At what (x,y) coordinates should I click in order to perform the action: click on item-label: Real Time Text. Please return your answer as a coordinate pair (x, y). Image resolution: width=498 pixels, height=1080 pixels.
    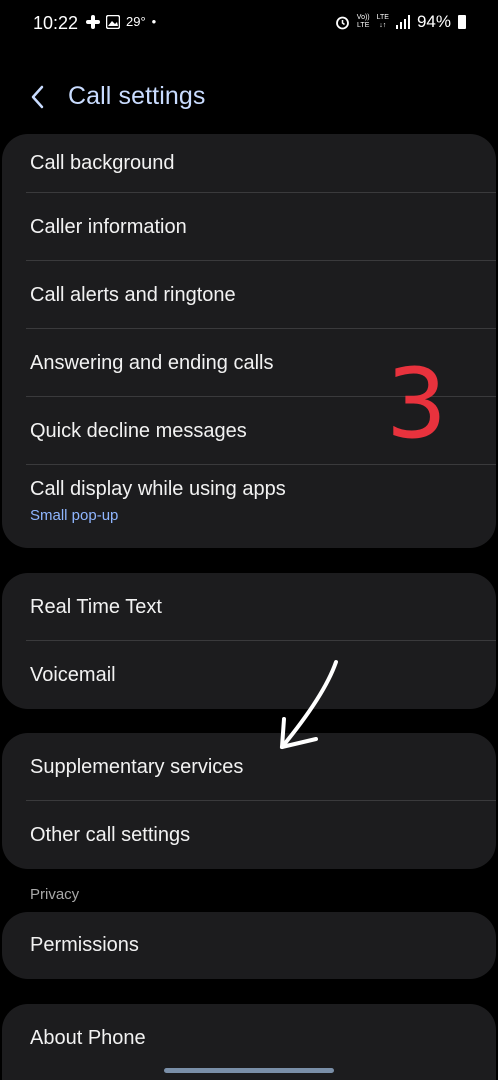
    Looking at the image, I should click on (96, 606).